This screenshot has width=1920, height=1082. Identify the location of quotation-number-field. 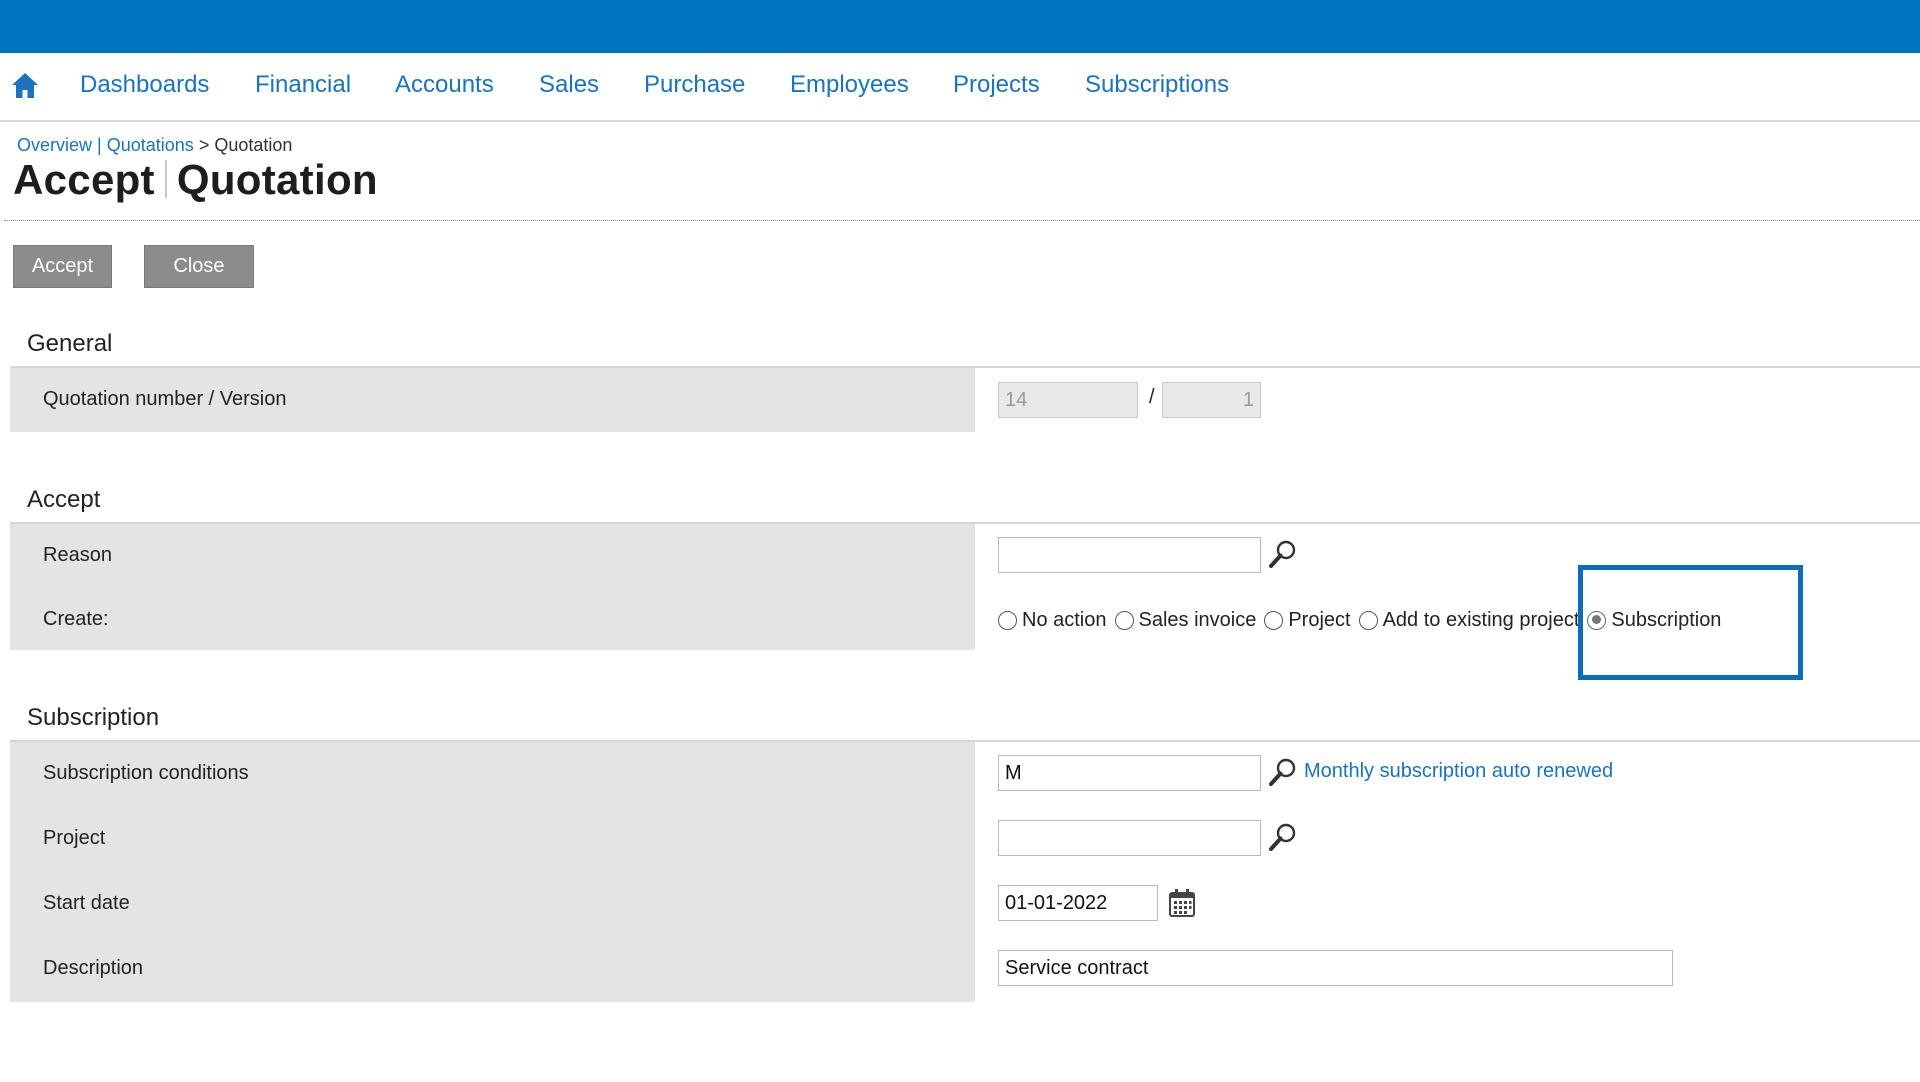
(1068, 400).